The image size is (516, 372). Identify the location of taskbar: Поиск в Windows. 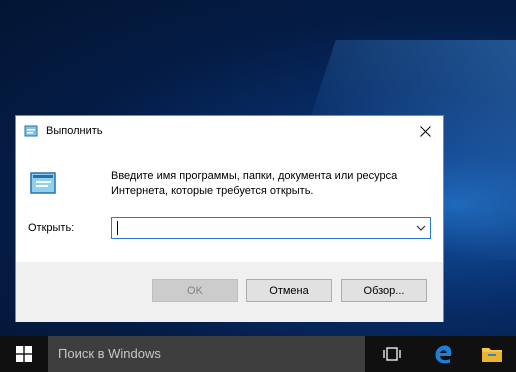
(258, 354).